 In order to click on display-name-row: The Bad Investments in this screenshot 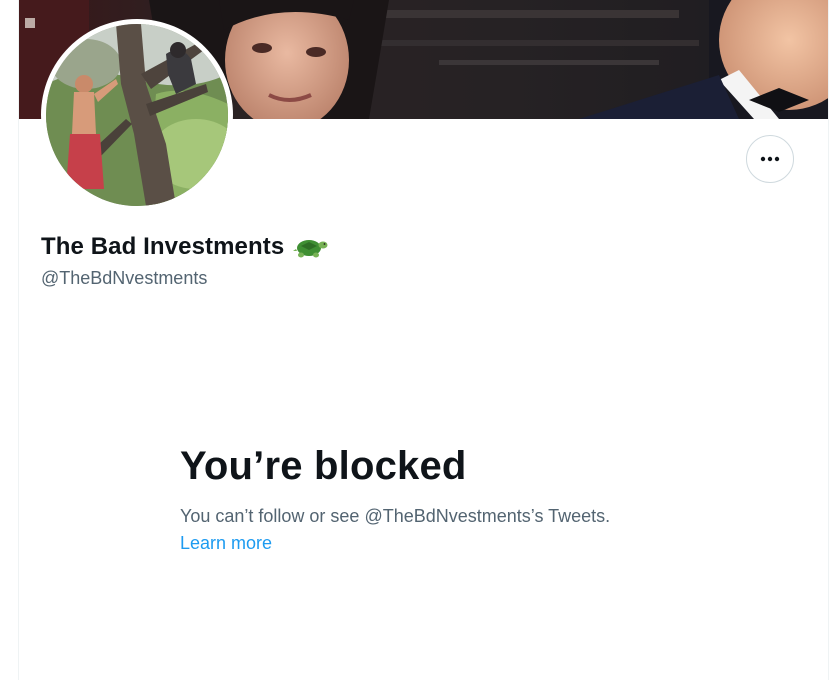, I will do `click(184, 247)`.